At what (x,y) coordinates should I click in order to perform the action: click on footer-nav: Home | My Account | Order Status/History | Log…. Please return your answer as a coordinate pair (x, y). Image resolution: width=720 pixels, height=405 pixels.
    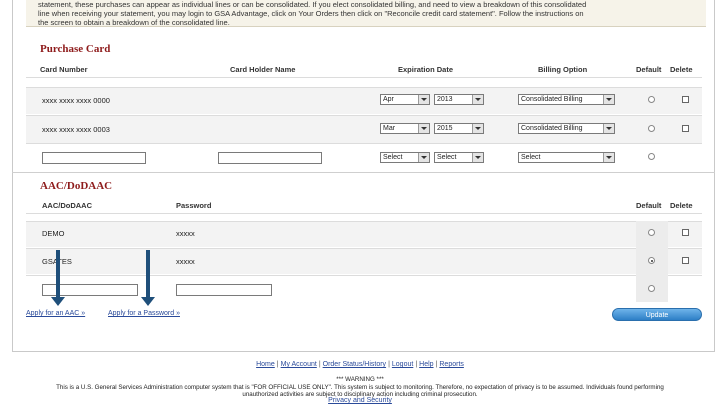
    Looking at the image, I should click on (360, 364).